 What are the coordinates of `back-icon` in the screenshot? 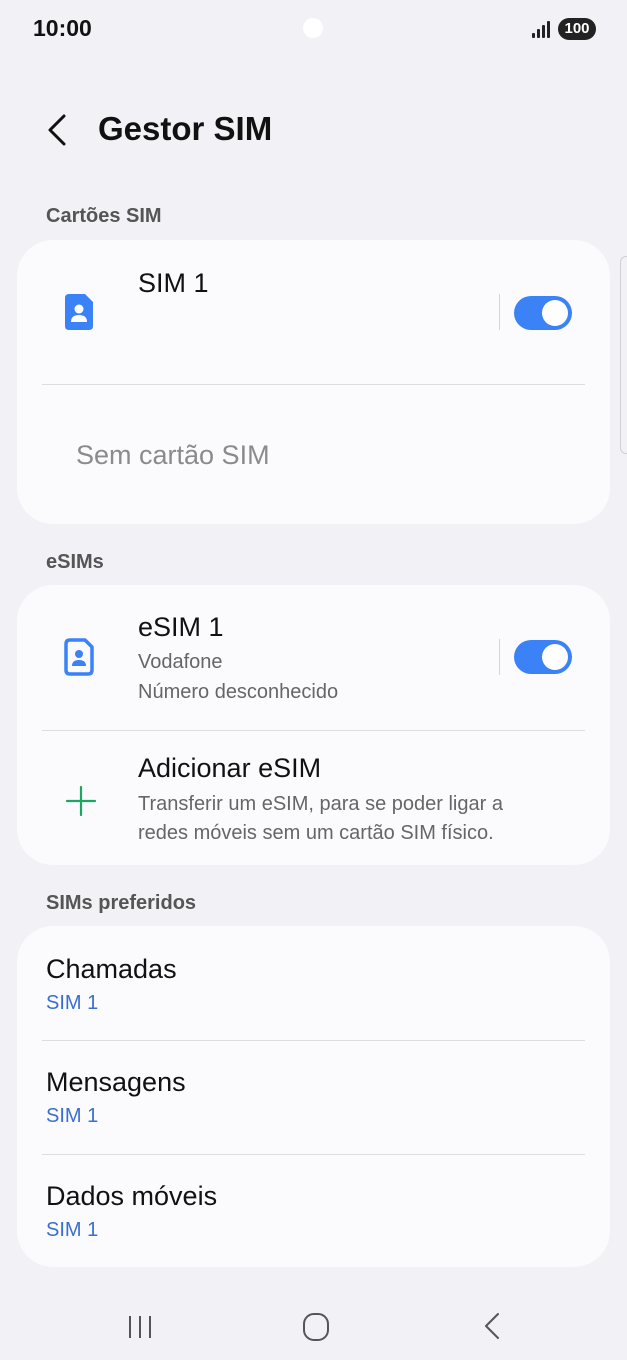 It's located at (492, 1326).